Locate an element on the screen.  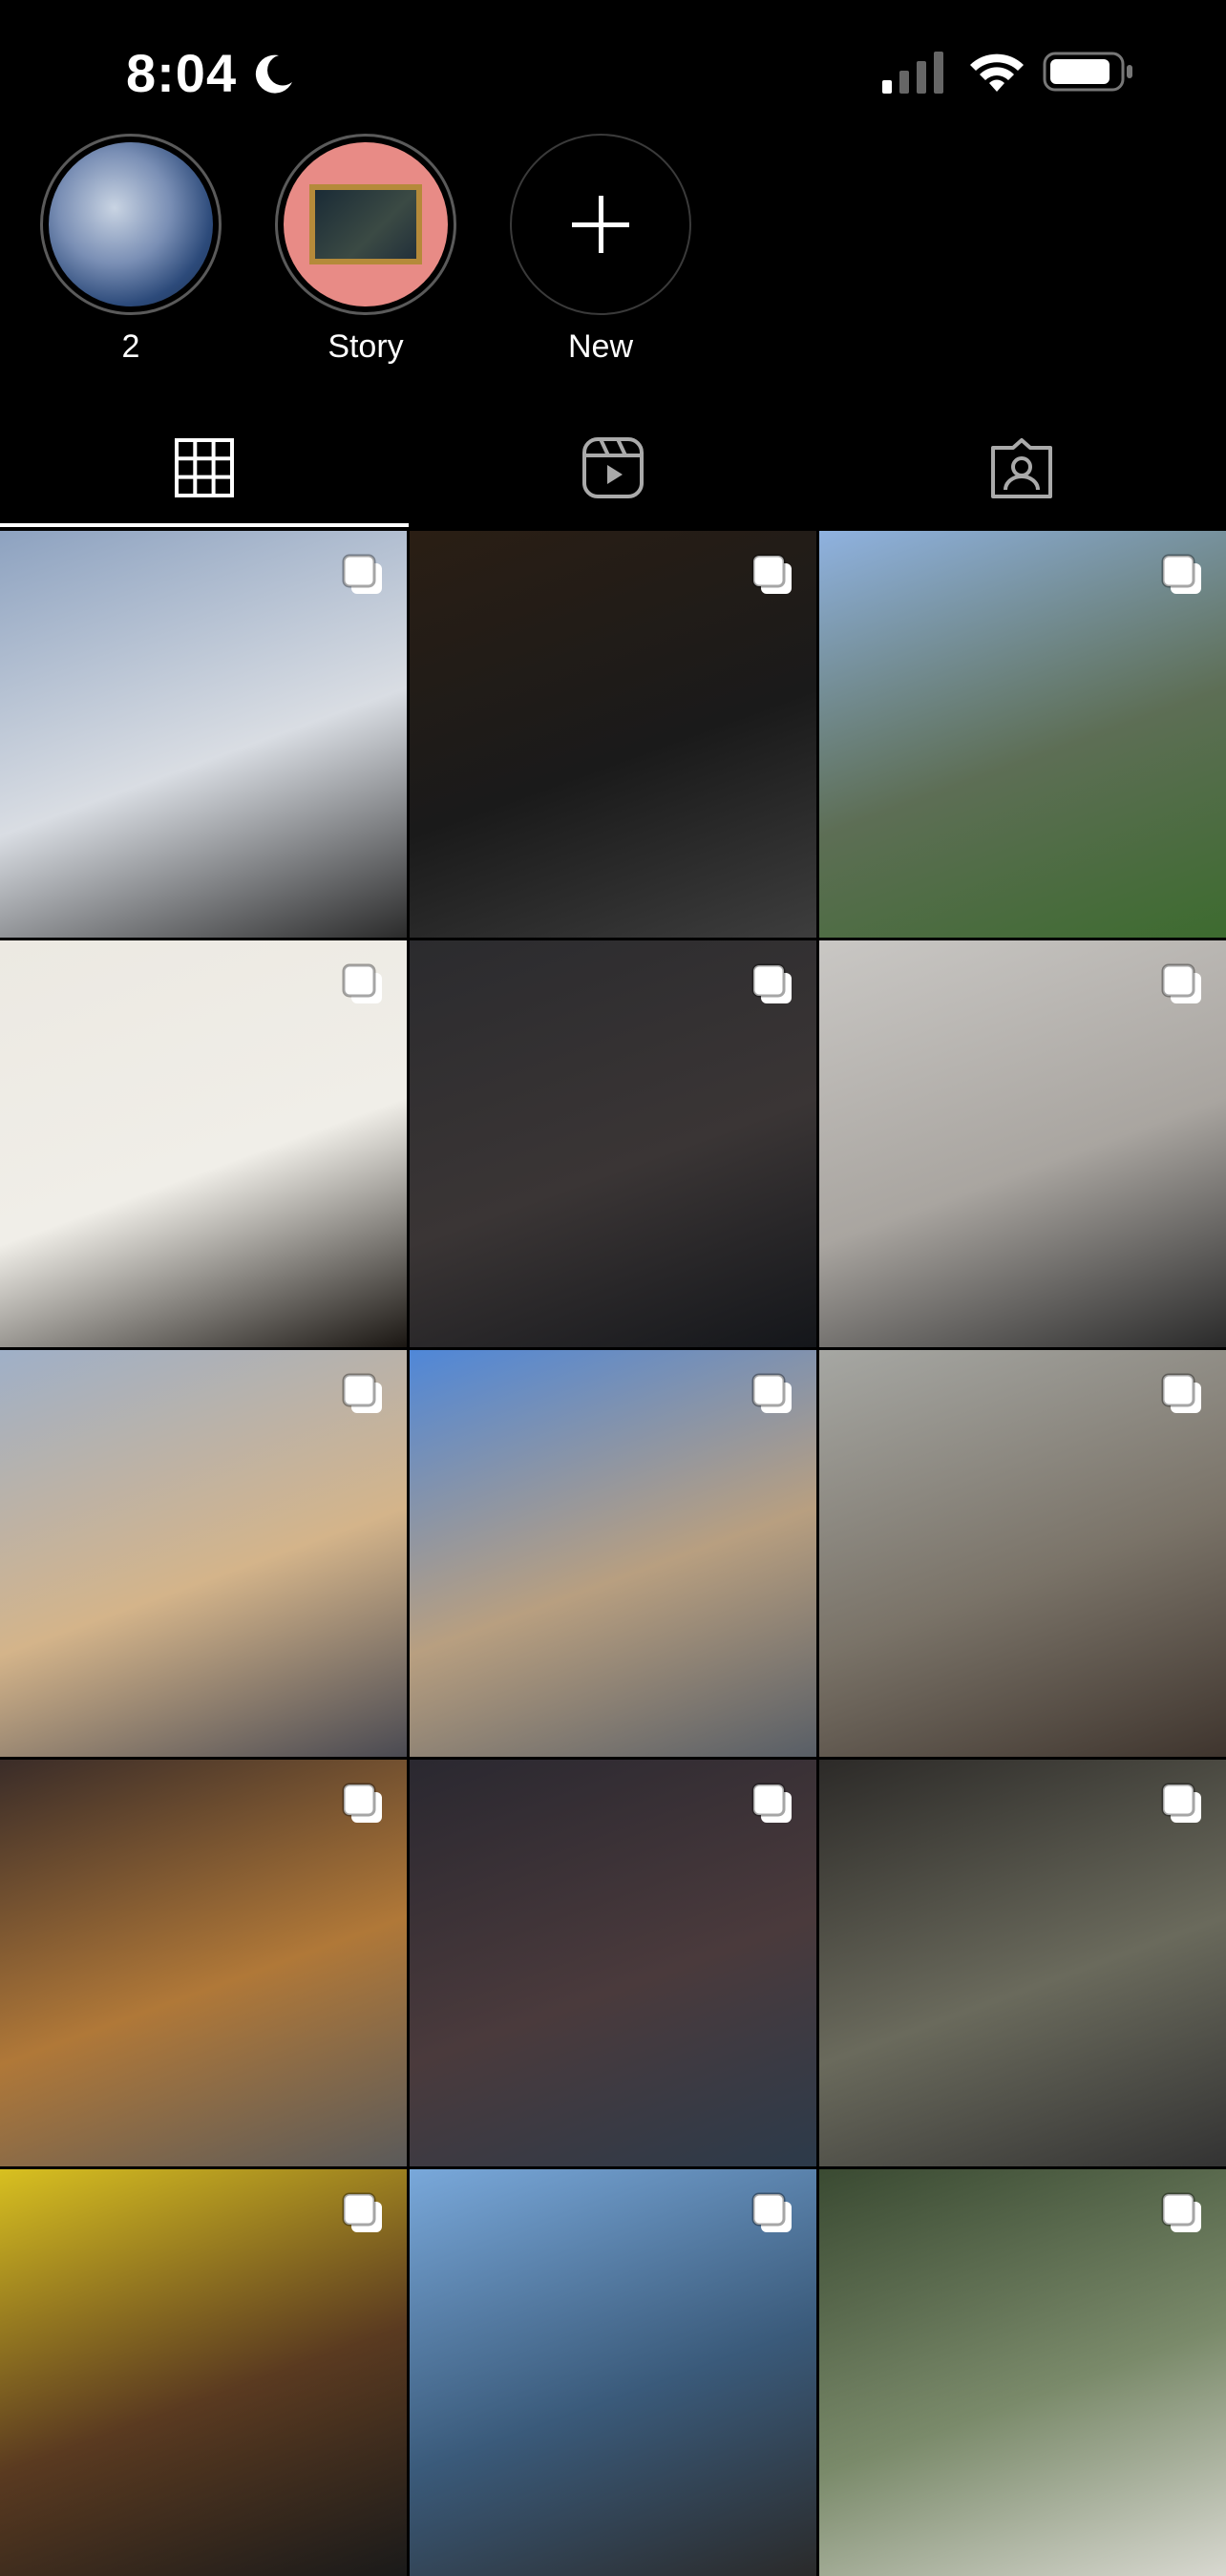
wifi-icon is located at coordinates (997, 72).